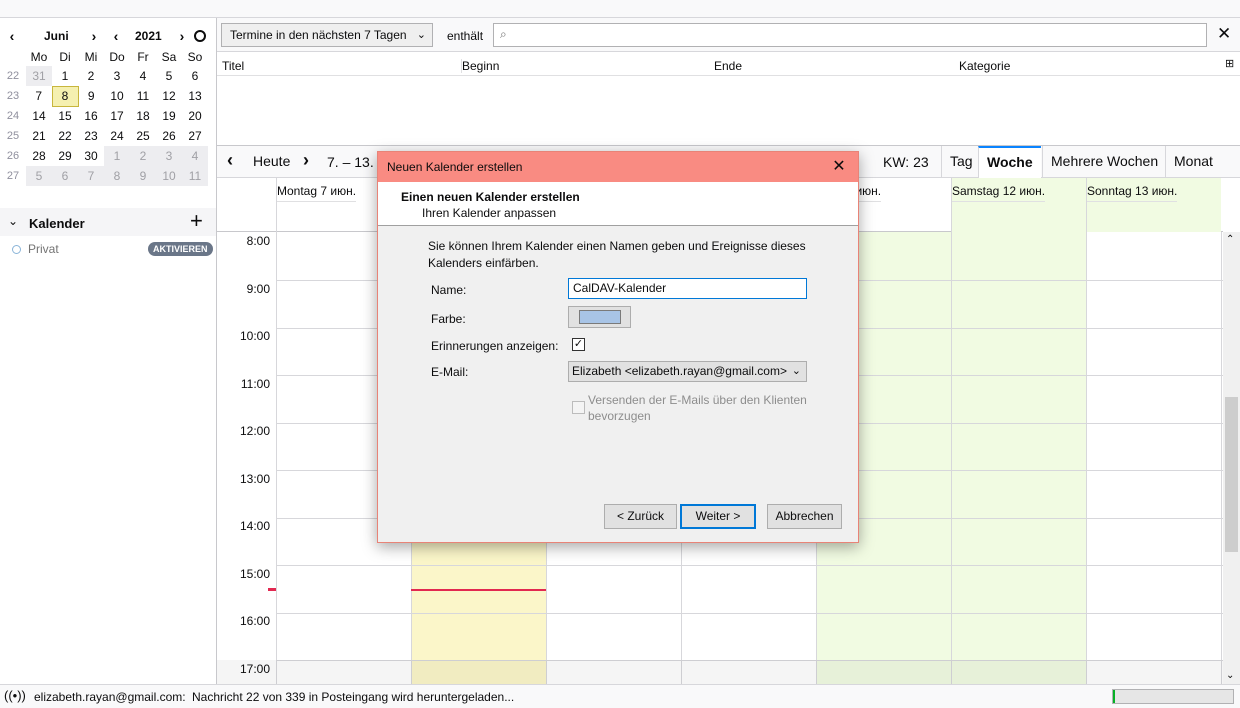 The width and height of the screenshot is (1240, 708). Describe the element at coordinates (110, 697) in the screenshot. I see `status-account: elizabeth.rayan@gmail.com:` at that location.